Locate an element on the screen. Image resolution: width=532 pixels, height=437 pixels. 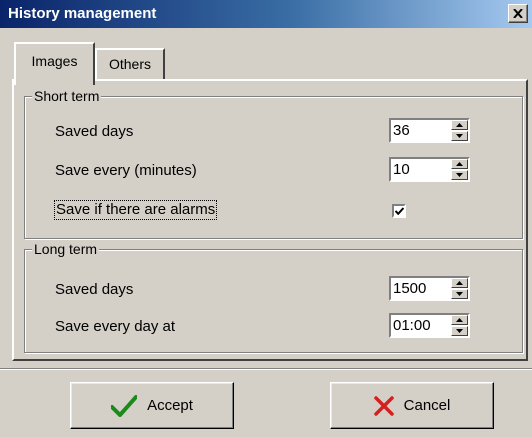
separator is located at coordinates (266, 369).